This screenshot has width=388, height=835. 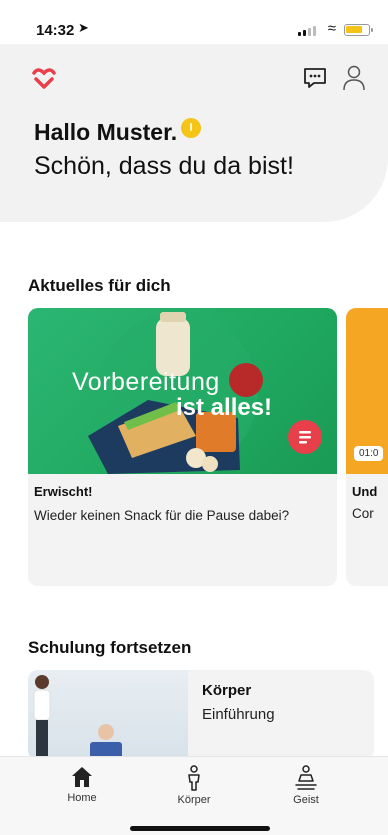 What do you see at coordinates (315, 78) in the screenshot?
I see `chat-icon` at bounding box center [315, 78].